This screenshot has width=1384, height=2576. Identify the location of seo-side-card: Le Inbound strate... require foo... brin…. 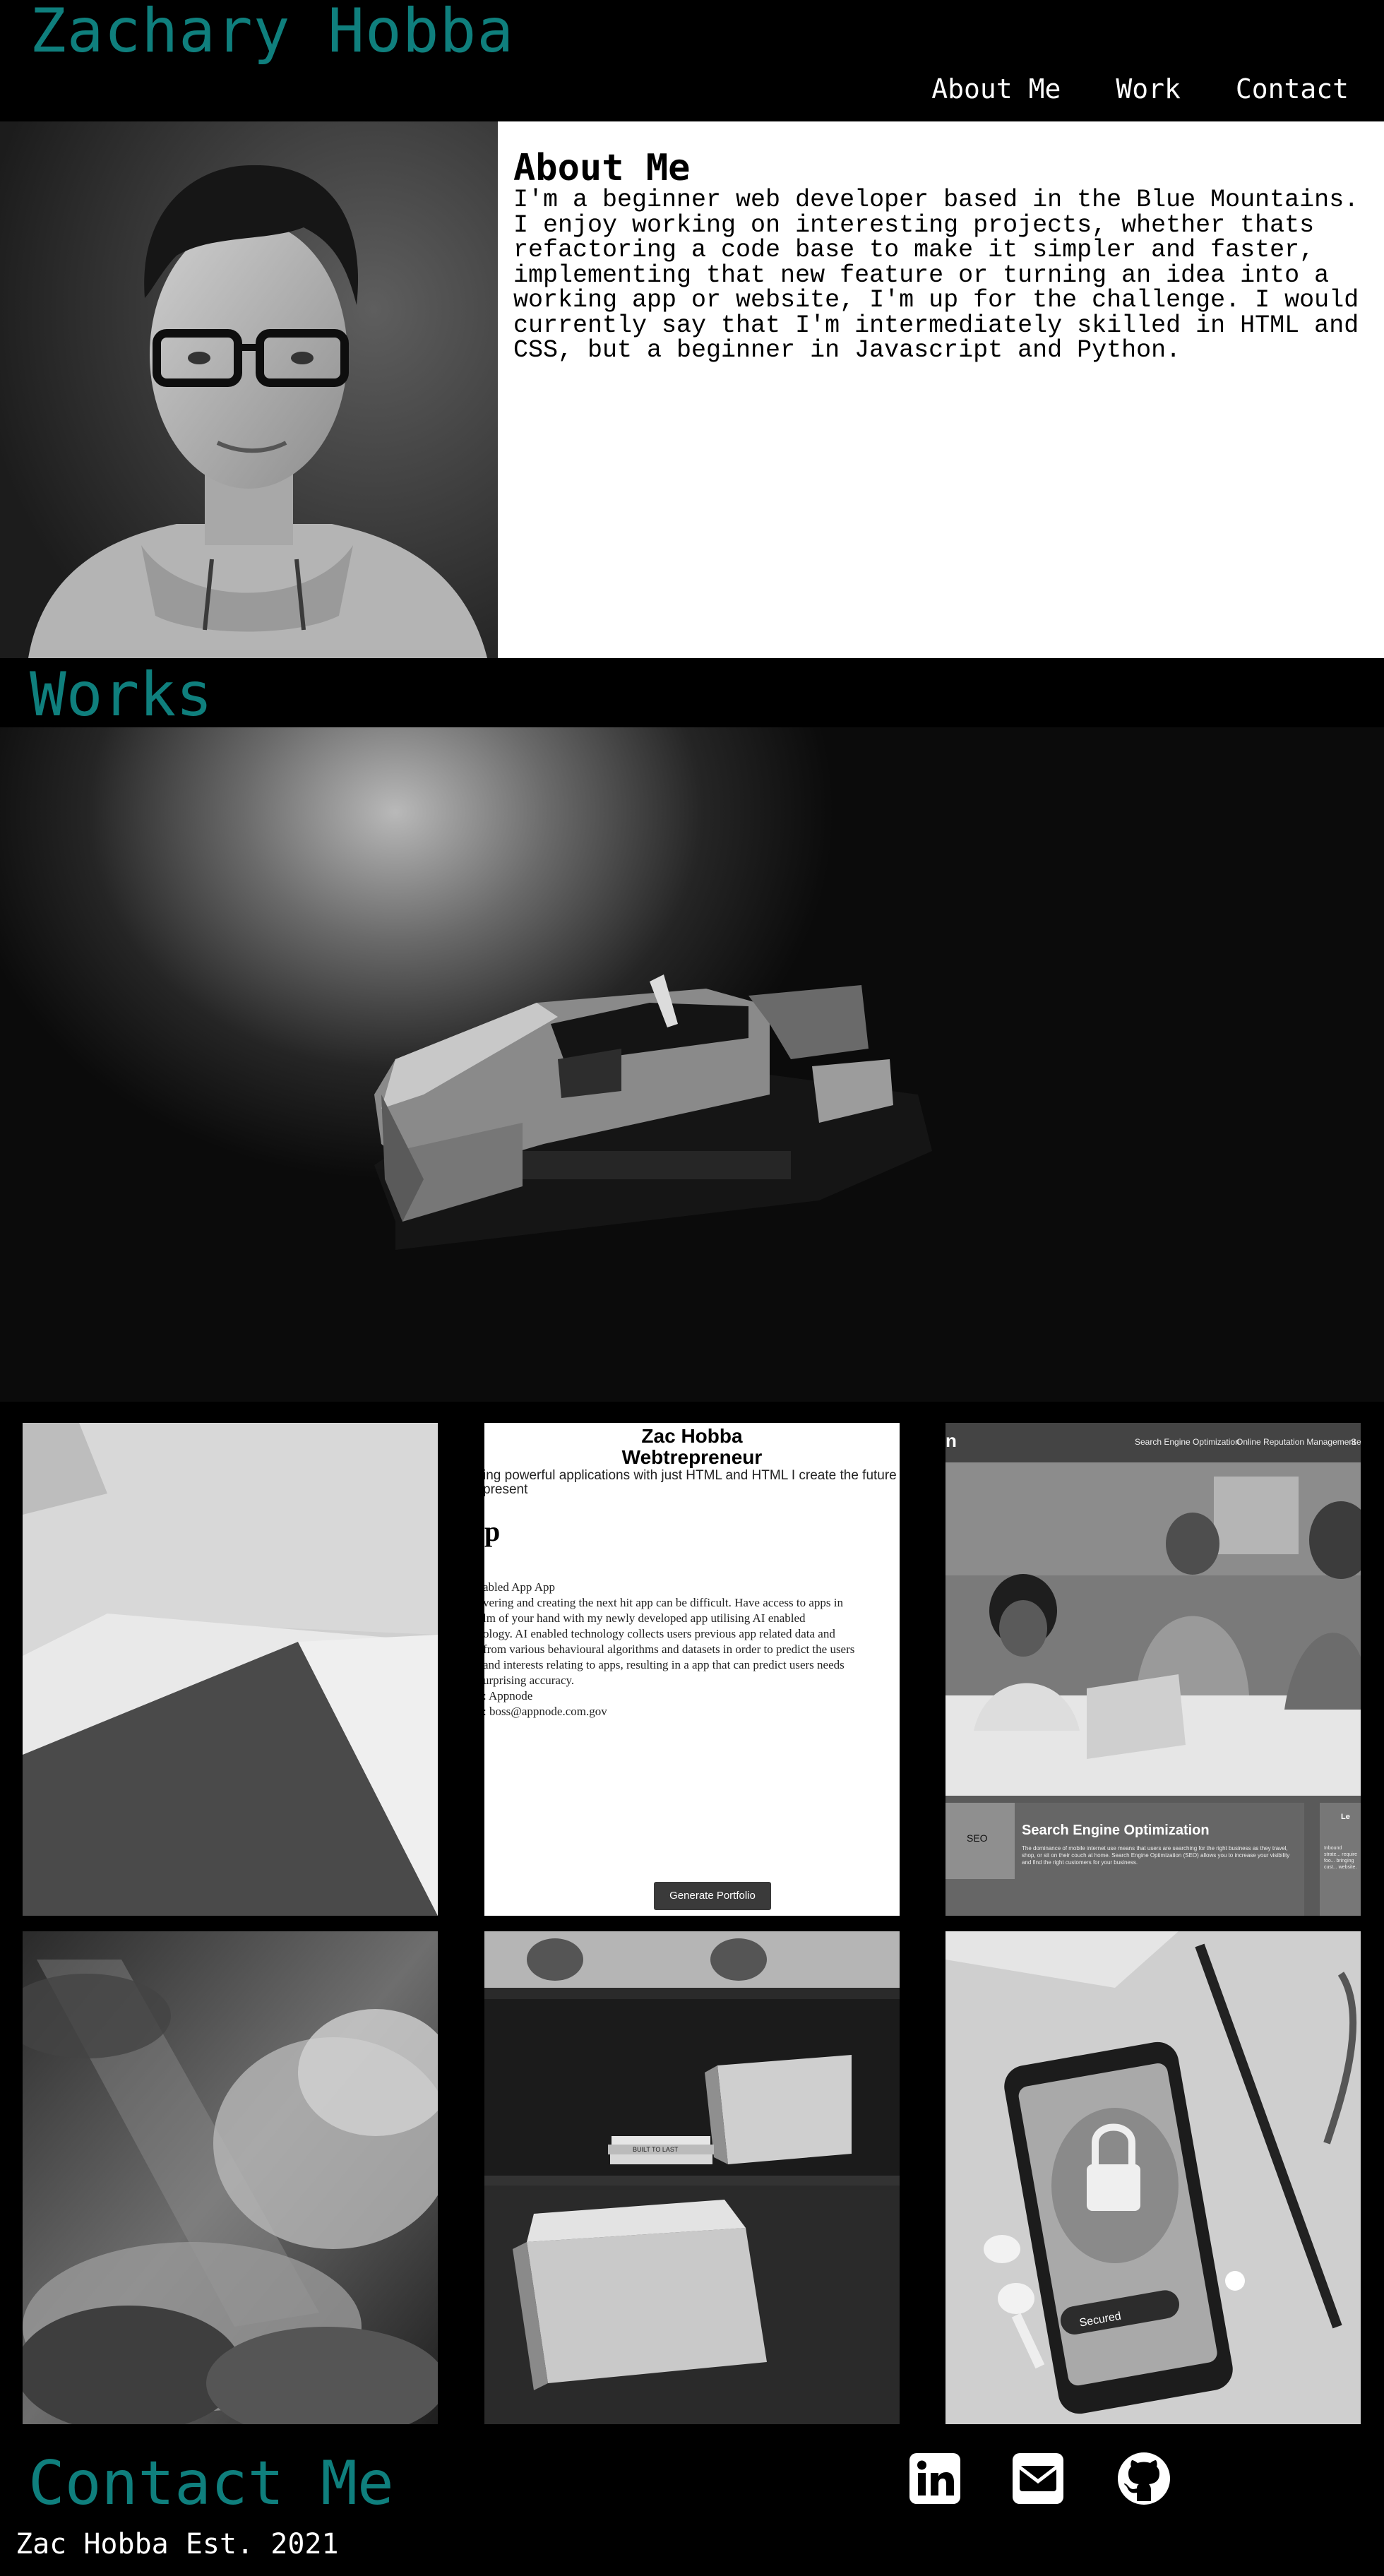
(1340, 1859).